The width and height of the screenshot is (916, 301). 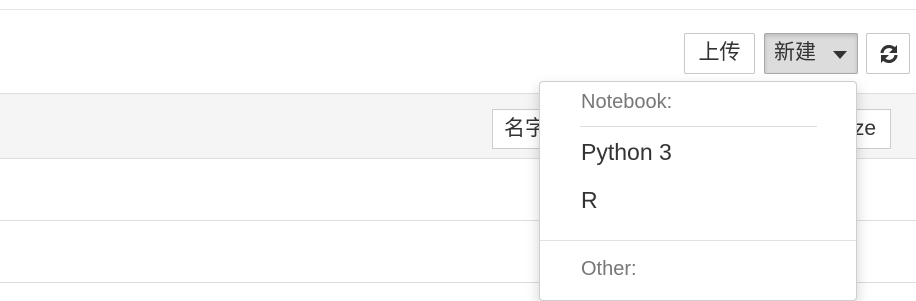 What do you see at coordinates (626, 152) in the screenshot?
I see `menu-item-python3: Python 3` at bounding box center [626, 152].